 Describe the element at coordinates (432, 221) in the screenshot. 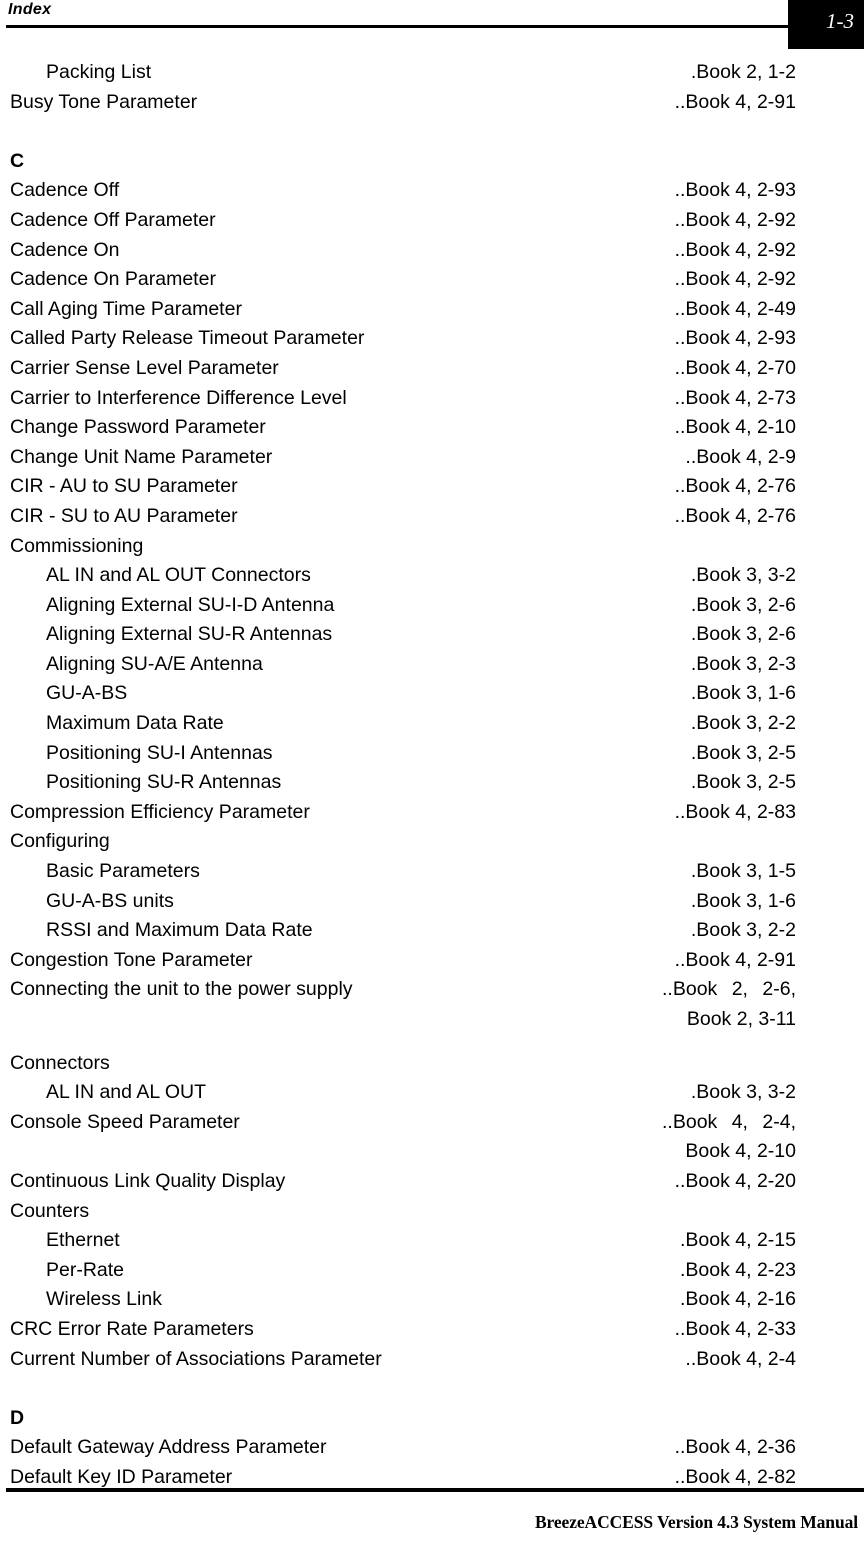

I see `index-entry: Cadence Off Parameter ..Book 4, 2-92` at that location.